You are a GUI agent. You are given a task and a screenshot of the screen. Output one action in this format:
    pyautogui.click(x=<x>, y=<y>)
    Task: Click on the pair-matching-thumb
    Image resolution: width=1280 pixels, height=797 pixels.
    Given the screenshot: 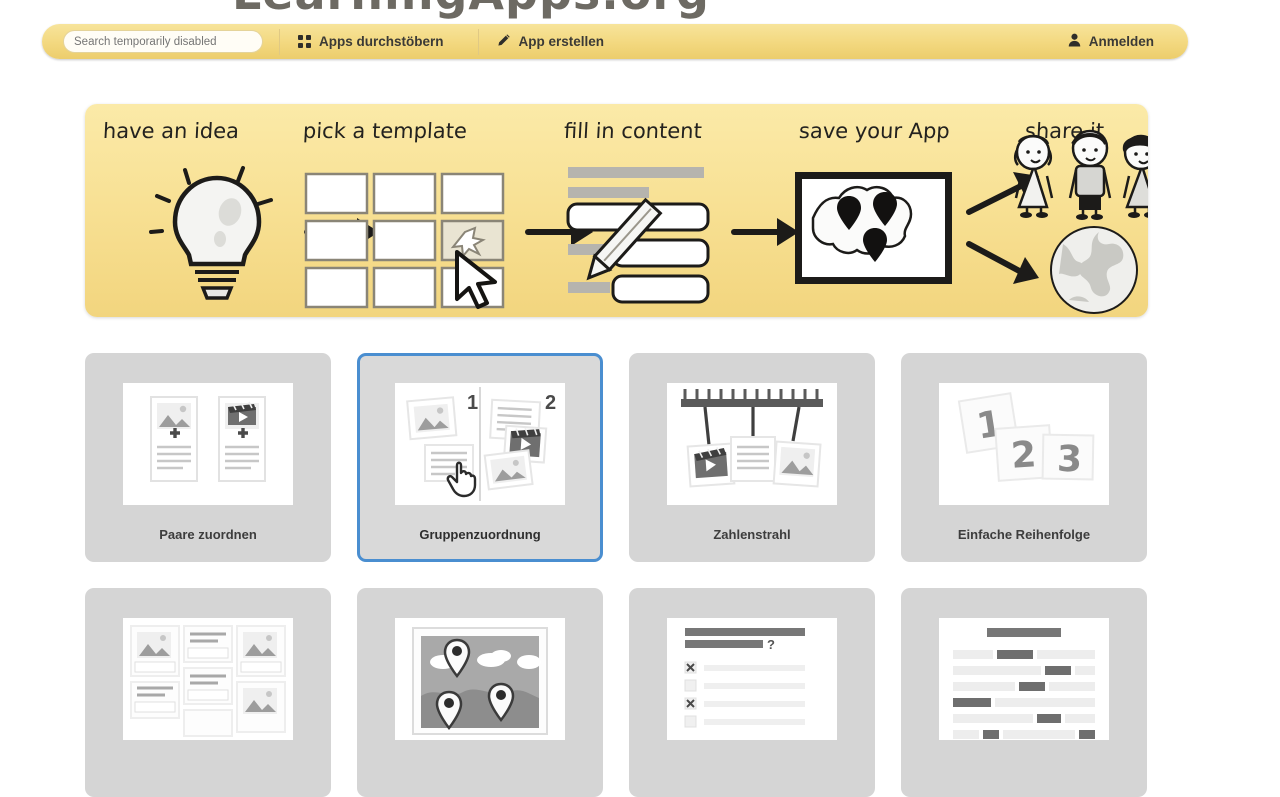 What is the action you would take?
    pyautogui.click(x=208, y=444)
    